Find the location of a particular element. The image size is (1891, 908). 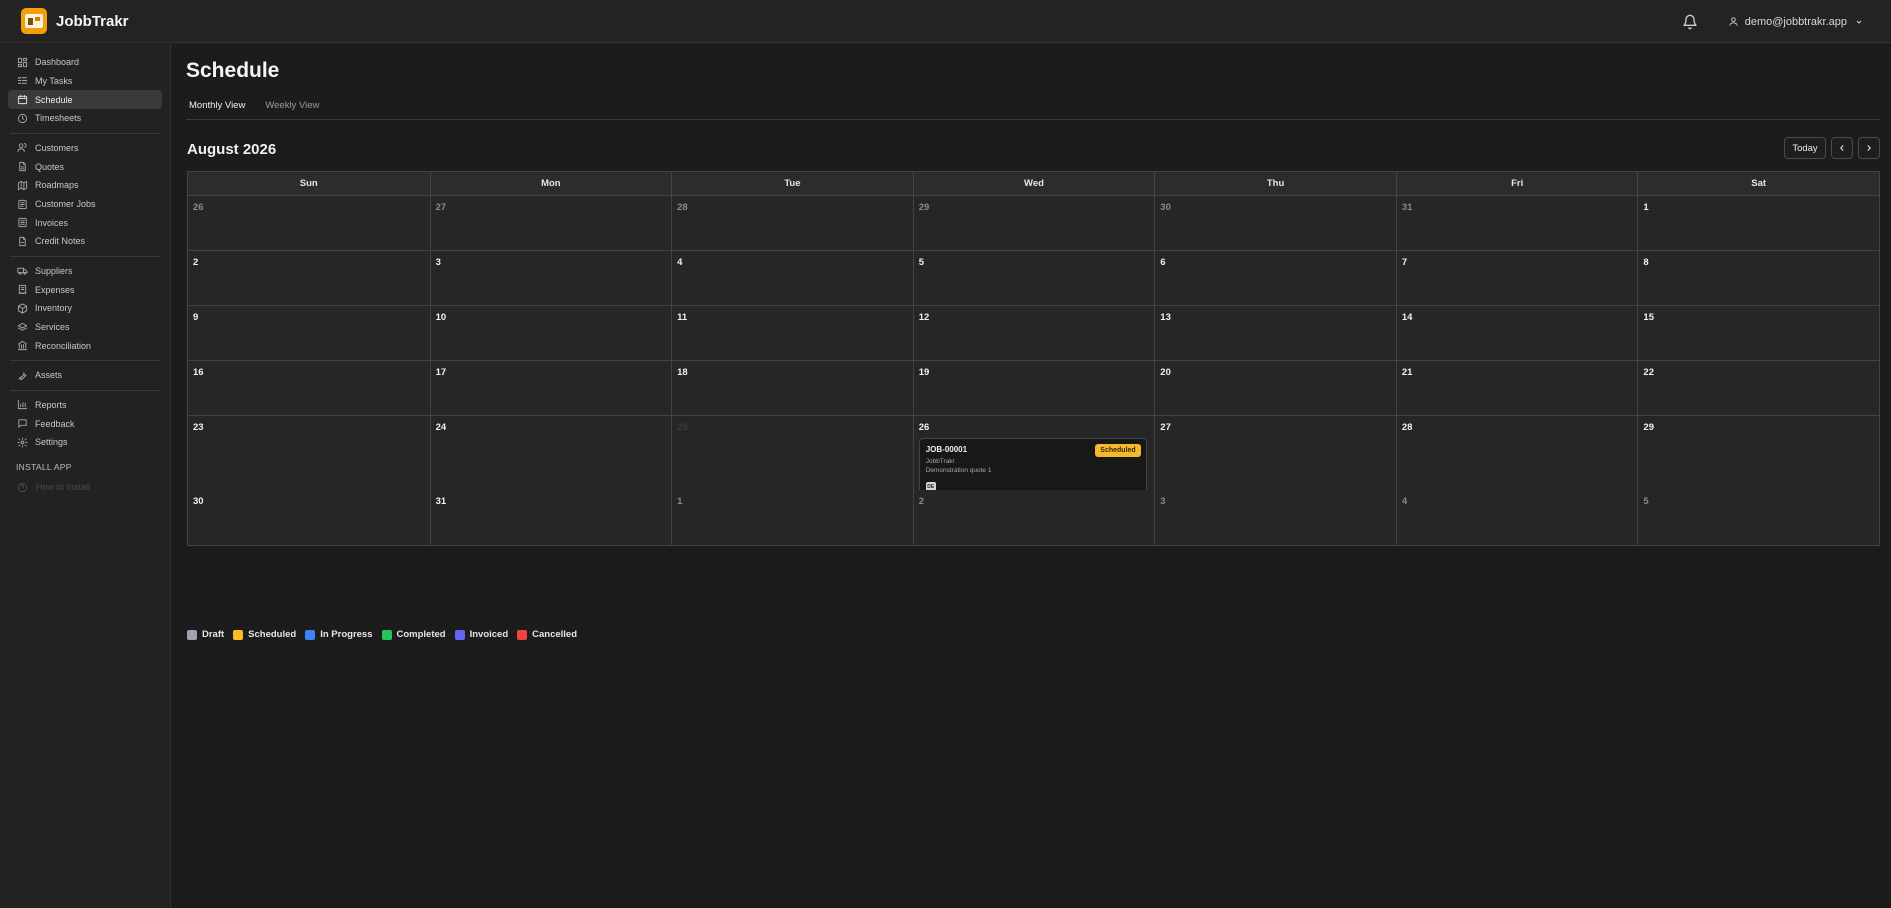

calendar-day-cell: 16 is located at coordinates (309, 388).